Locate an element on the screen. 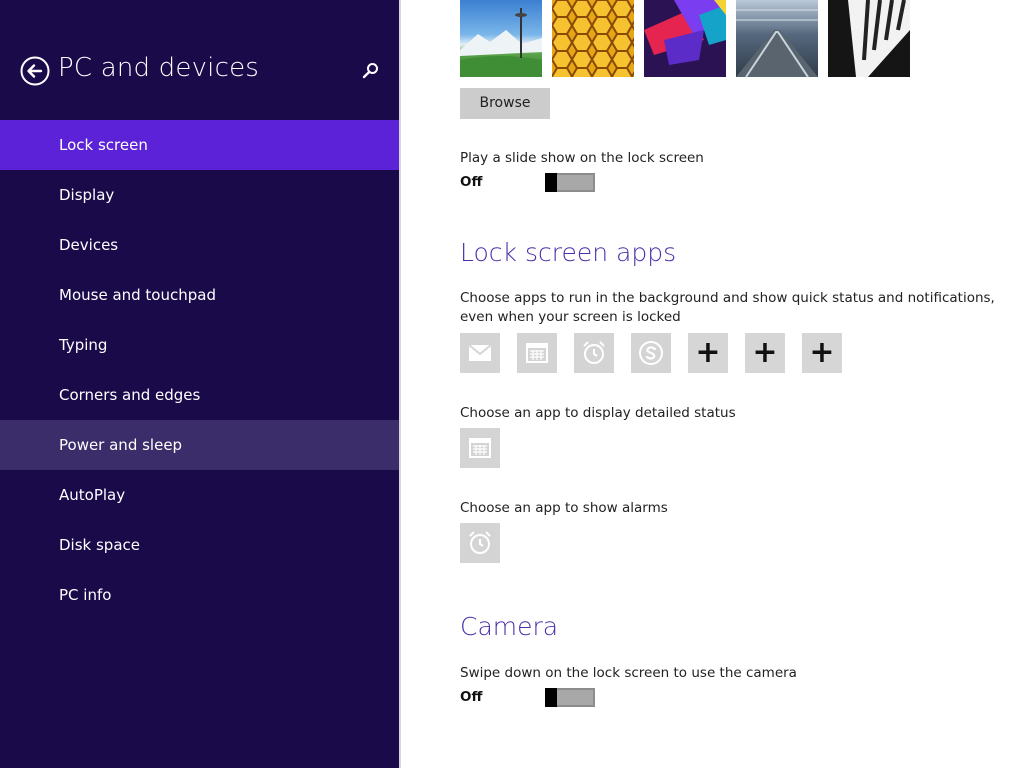 The height and width of the screenshot is (768, 1024). sidebar-item-typing: Typing is located at coordinates (199, 345).